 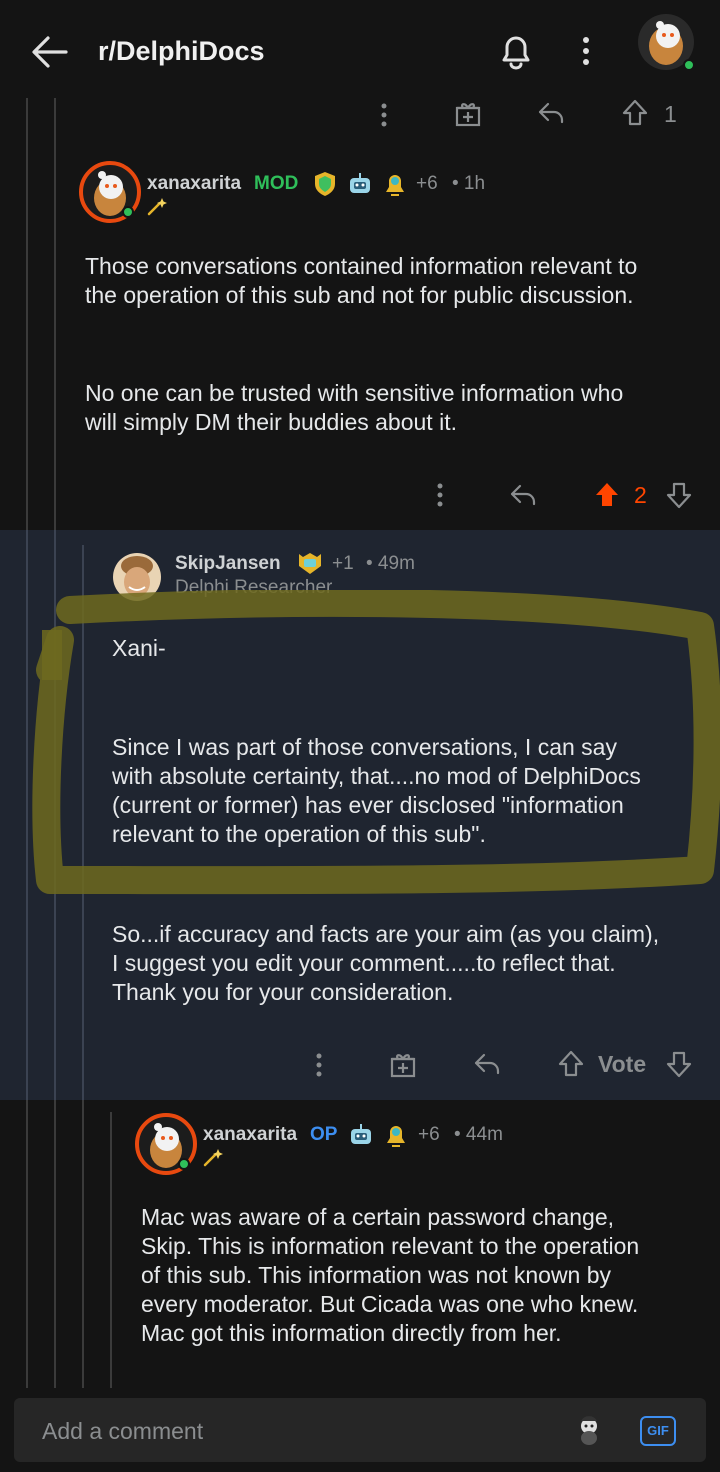 What do you see at coordinates (478, 1134) in the screenshot?
I see `comment-time: • 44m` at bounding box center [478, 1134].